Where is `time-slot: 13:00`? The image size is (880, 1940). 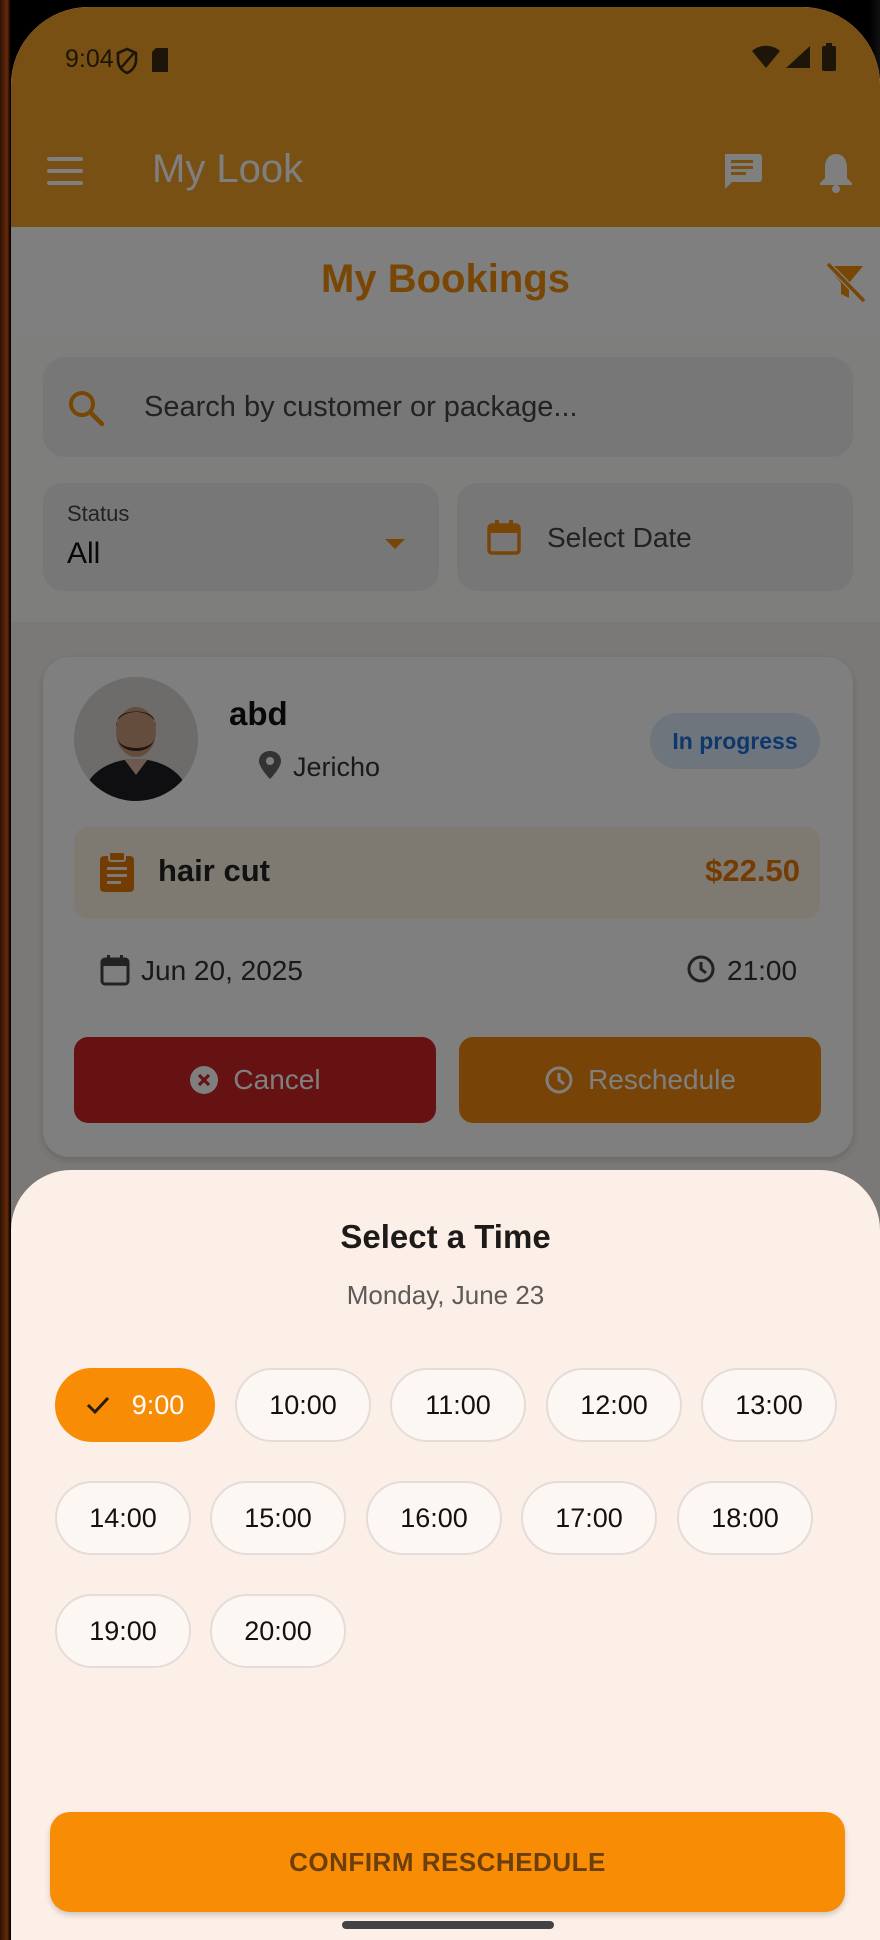 time-slot: 13:00 is located at coordinates (769, 1405).